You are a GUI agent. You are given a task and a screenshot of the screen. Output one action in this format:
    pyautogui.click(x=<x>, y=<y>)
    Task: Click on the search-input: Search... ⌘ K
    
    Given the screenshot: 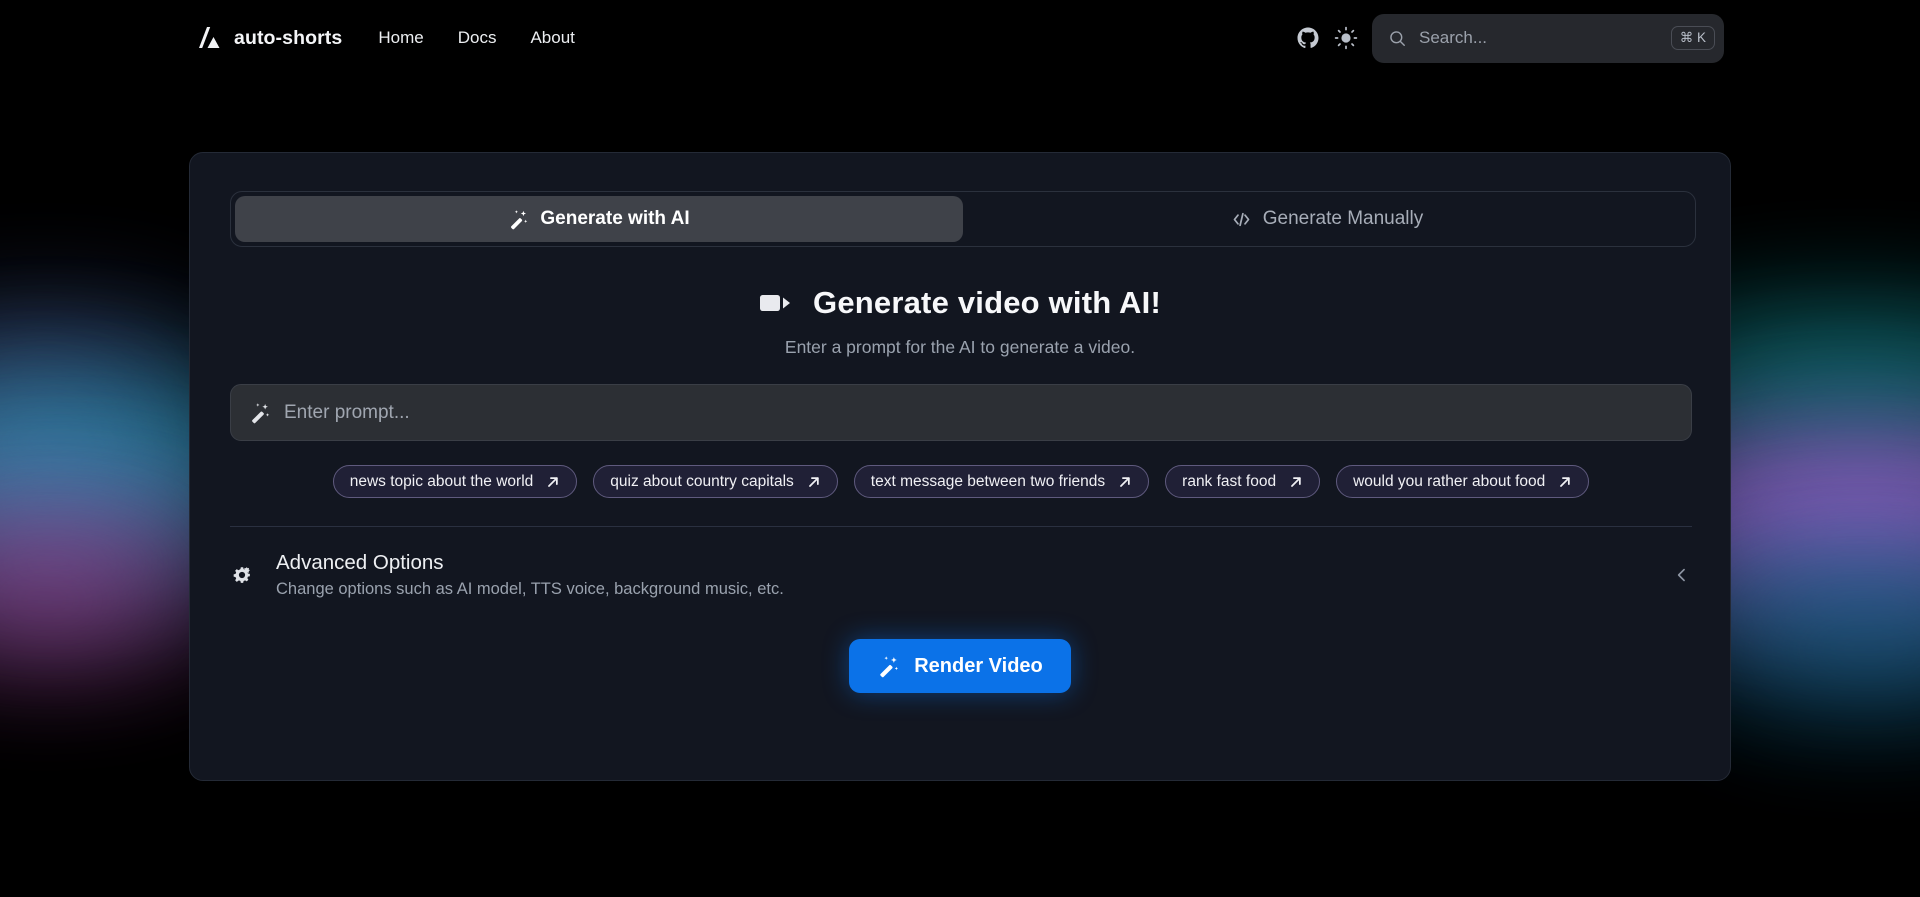 What is the action you would take?
    pyautogui.click(x=1548, y=38)
    